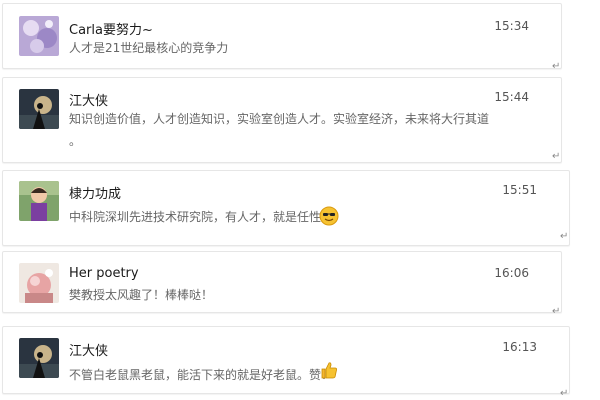 The width and height of the screenshot is (600, 400). What do you see at coordinates (511, 97) in the screenshot?
I see `comment-time: 15:44` at bounding box center [511, 97].